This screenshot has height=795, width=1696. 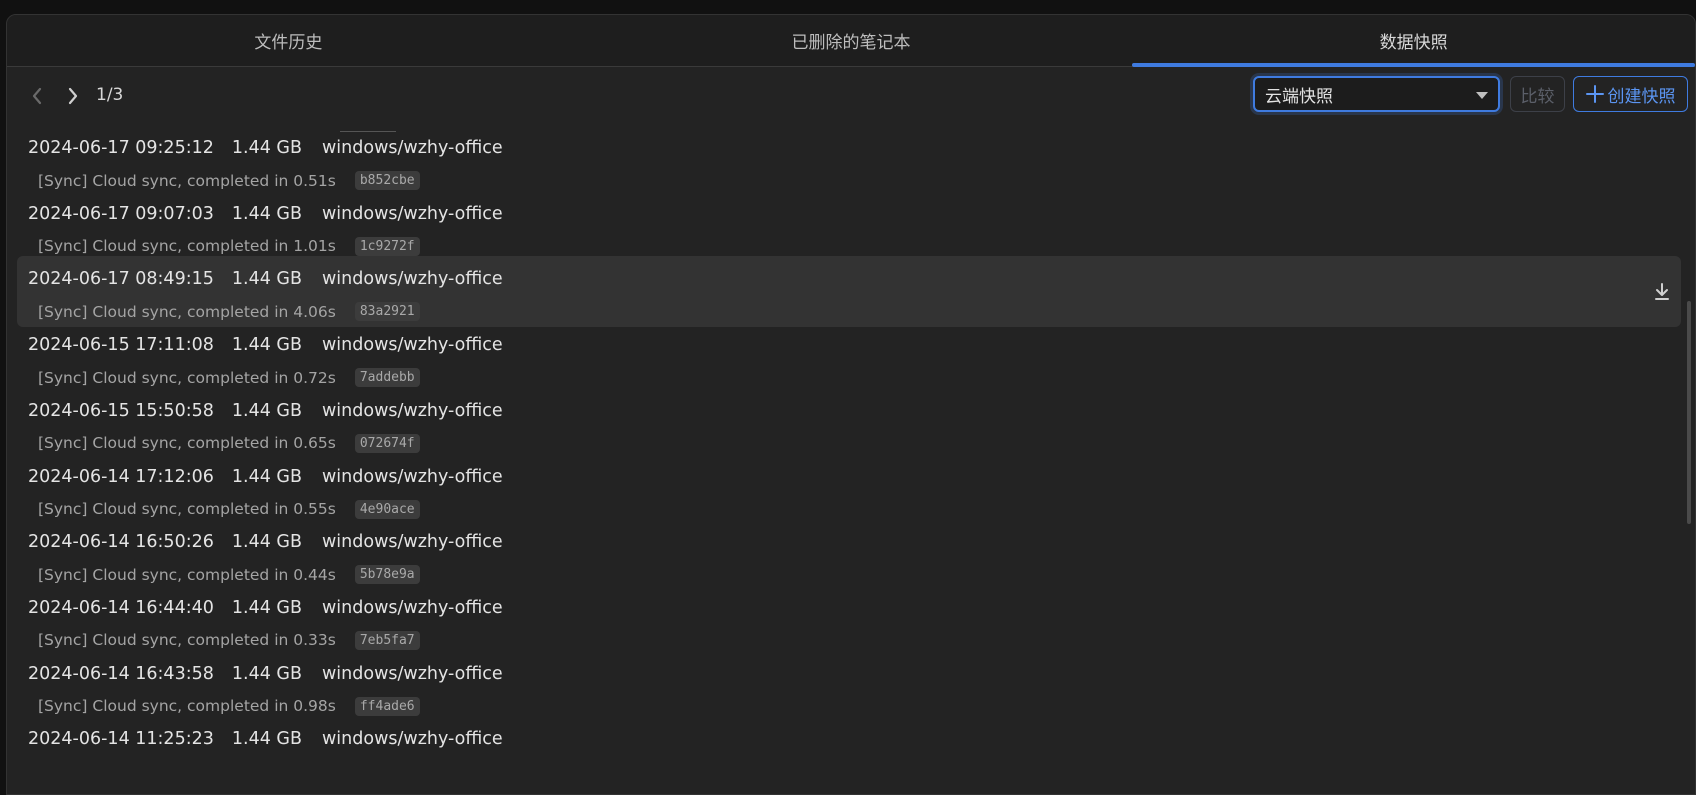 I want to click on snapshot-hash-badge: 7addebb, so click(x=387, y=378).